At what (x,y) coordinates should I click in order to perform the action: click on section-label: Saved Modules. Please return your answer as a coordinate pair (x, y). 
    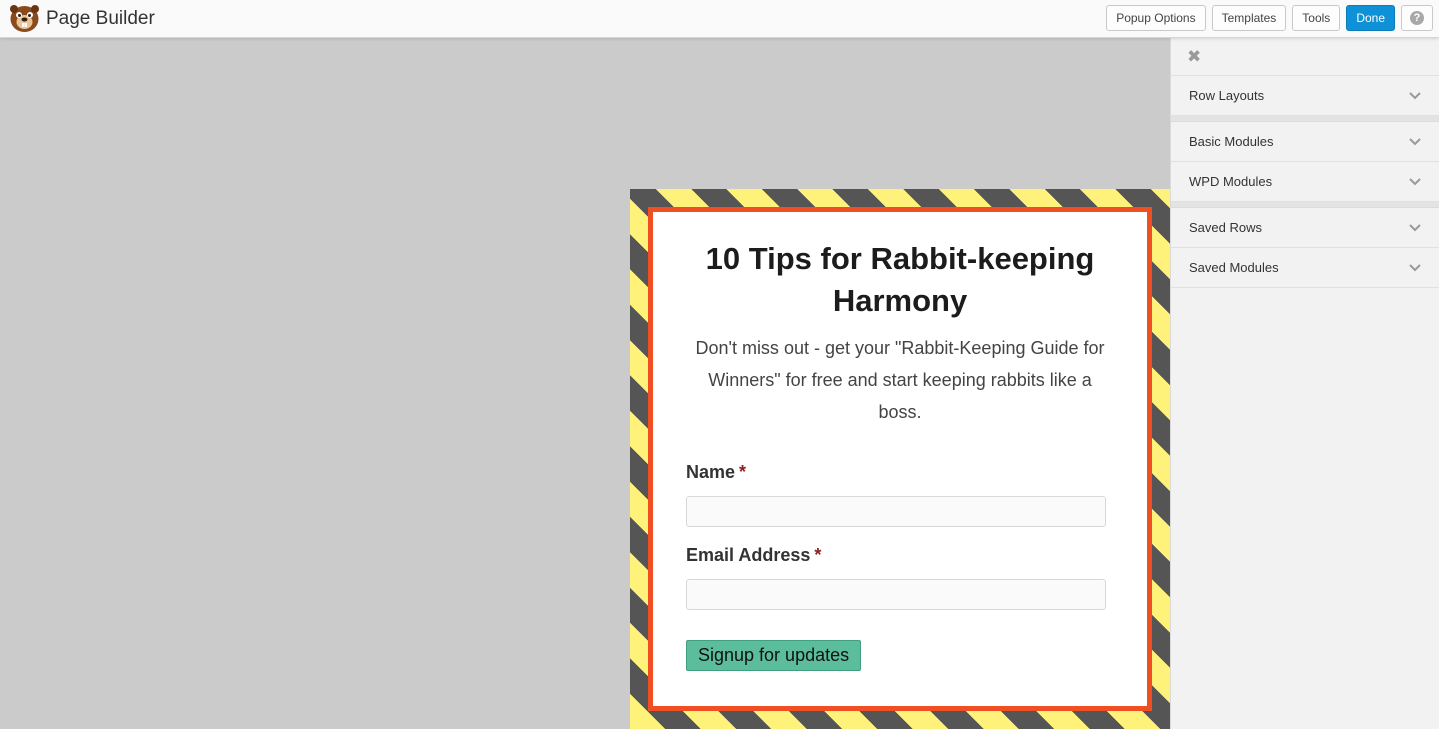
    Looking at the image, I should click on (1234, 267).